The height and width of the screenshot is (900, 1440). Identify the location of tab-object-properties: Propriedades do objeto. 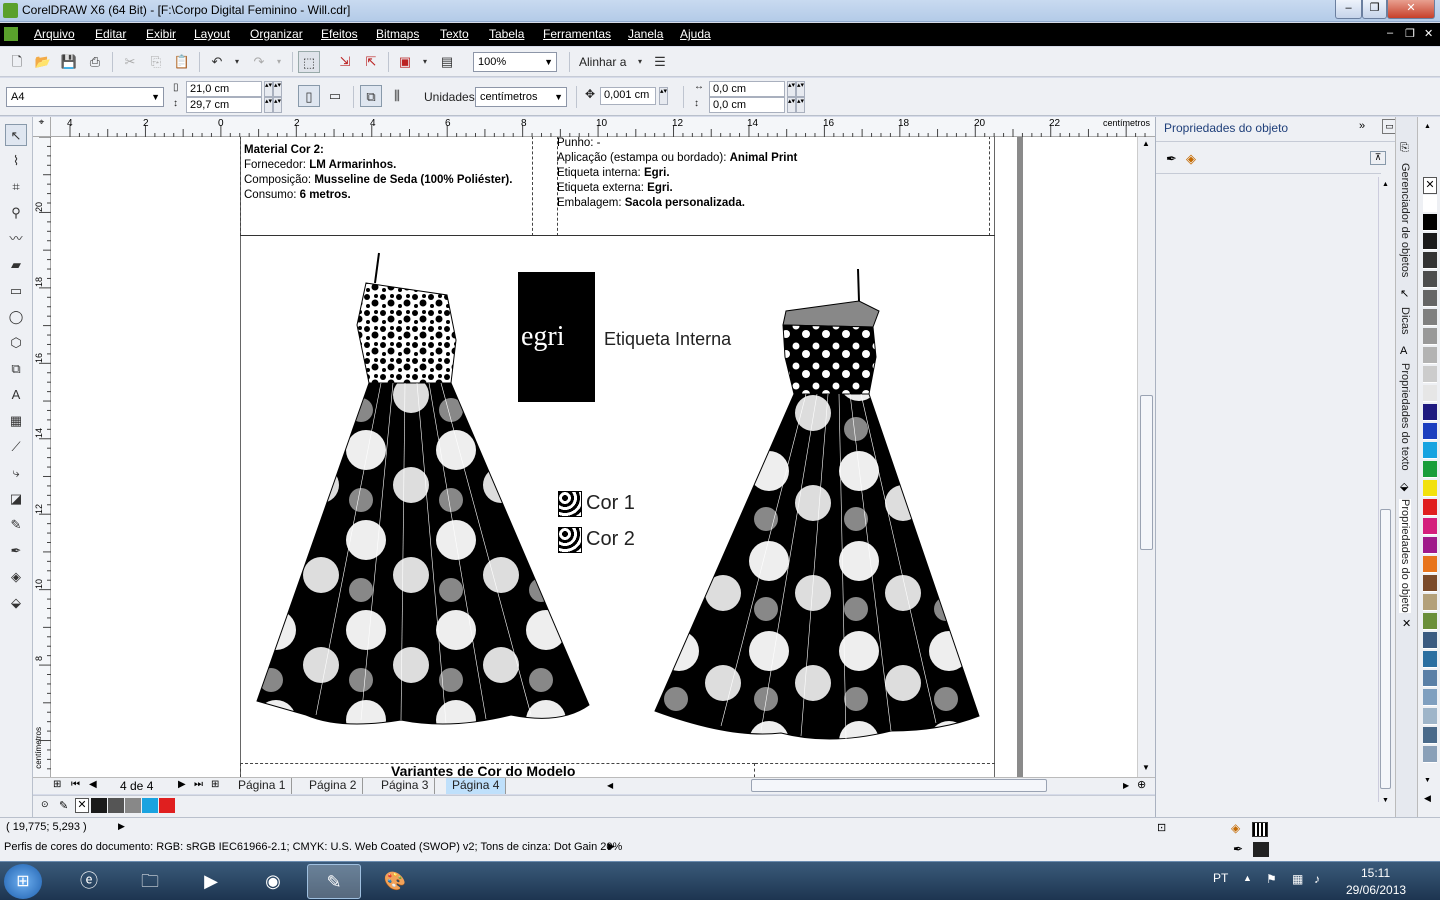
(1405, 556).